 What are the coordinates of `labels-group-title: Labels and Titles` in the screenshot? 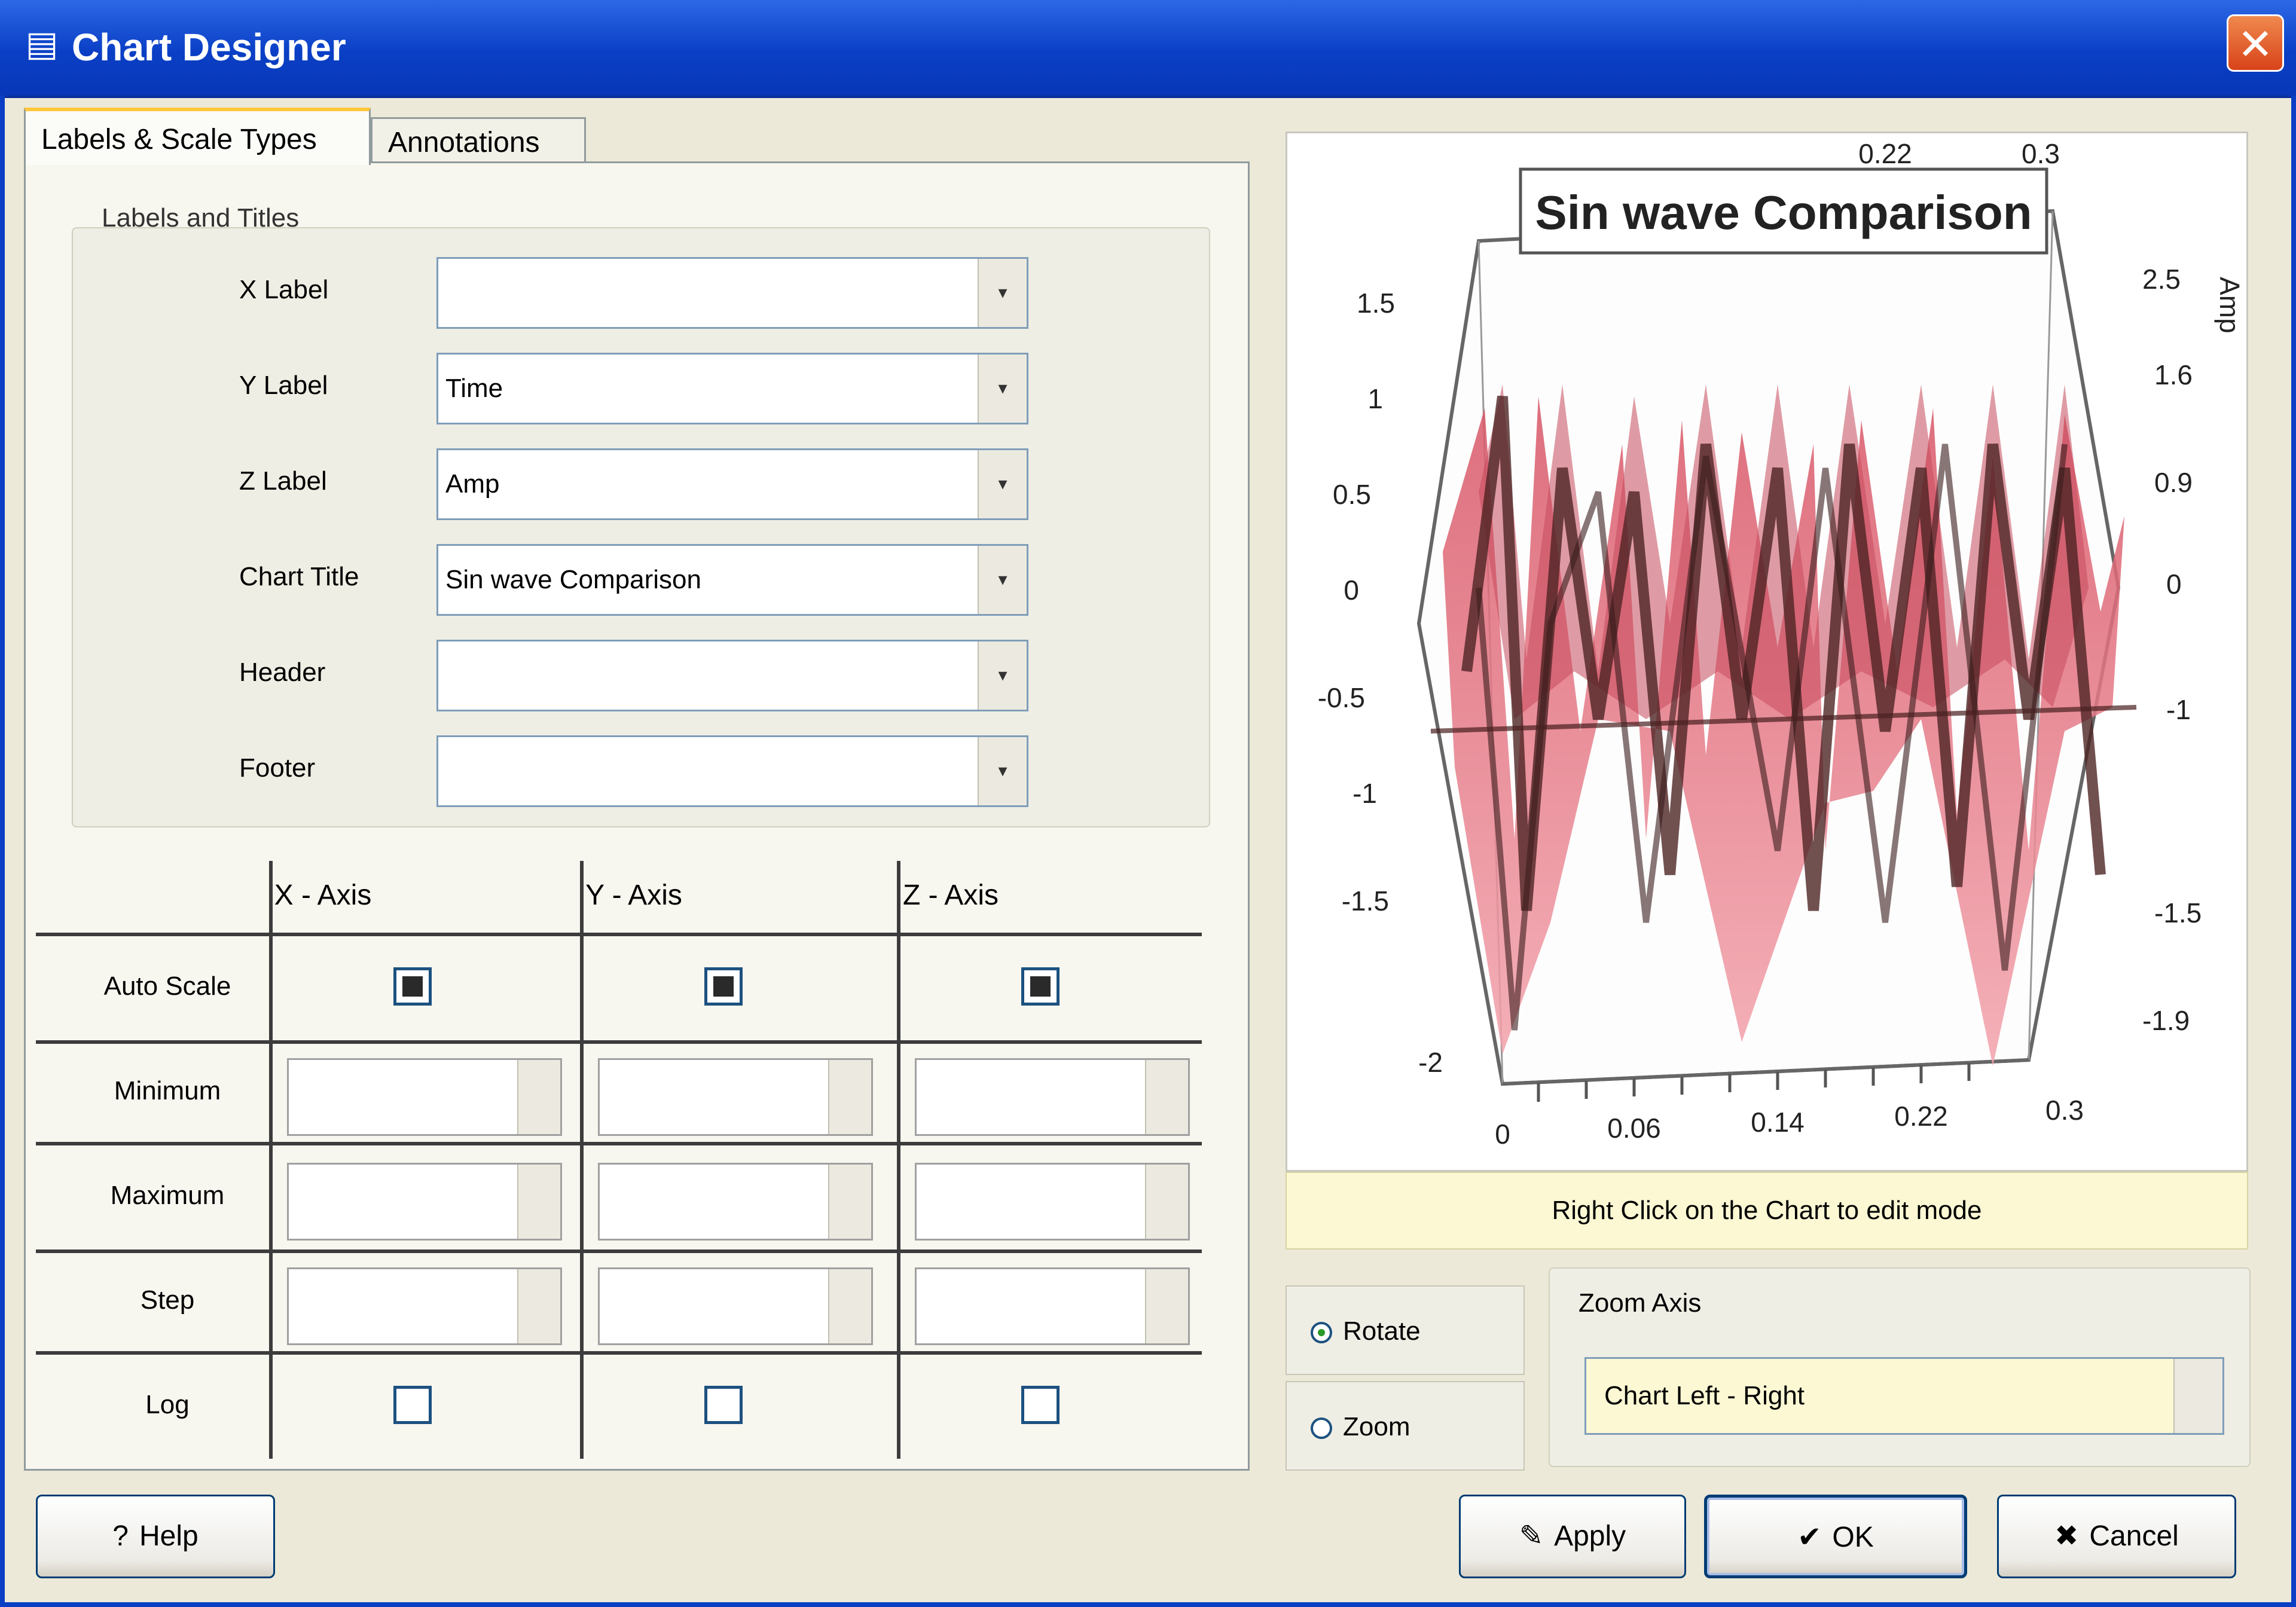 It's located at (201, 218).